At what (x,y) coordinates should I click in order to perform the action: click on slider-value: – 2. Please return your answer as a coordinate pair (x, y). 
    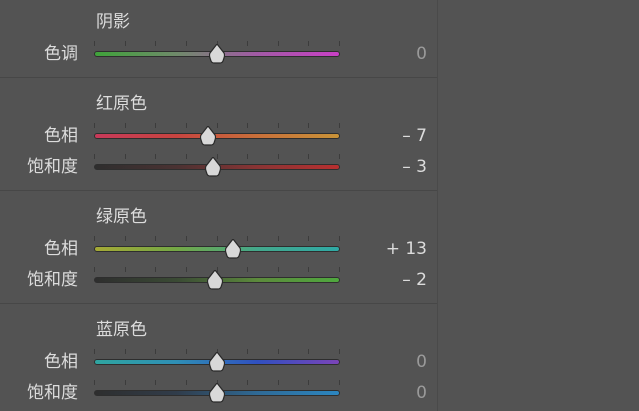
    Looking at the image, I should click on (414, 280).